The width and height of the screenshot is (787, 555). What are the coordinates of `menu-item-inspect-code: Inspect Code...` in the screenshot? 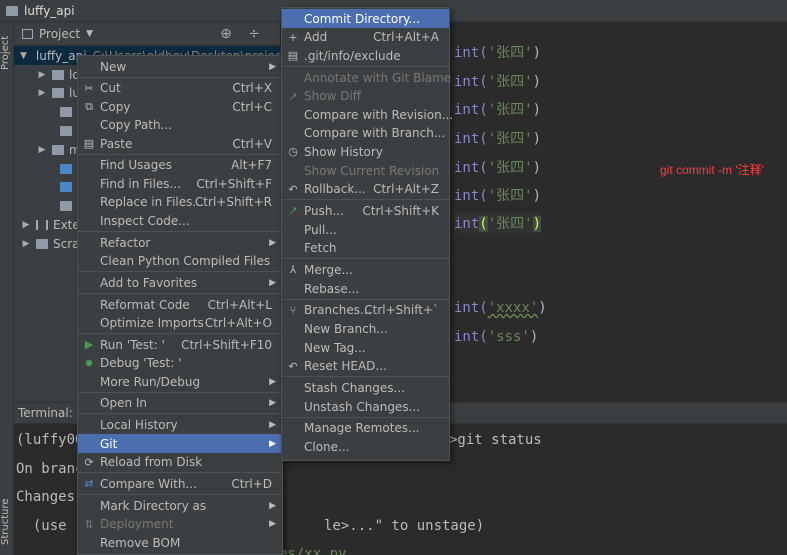 It's located at (180, 220).